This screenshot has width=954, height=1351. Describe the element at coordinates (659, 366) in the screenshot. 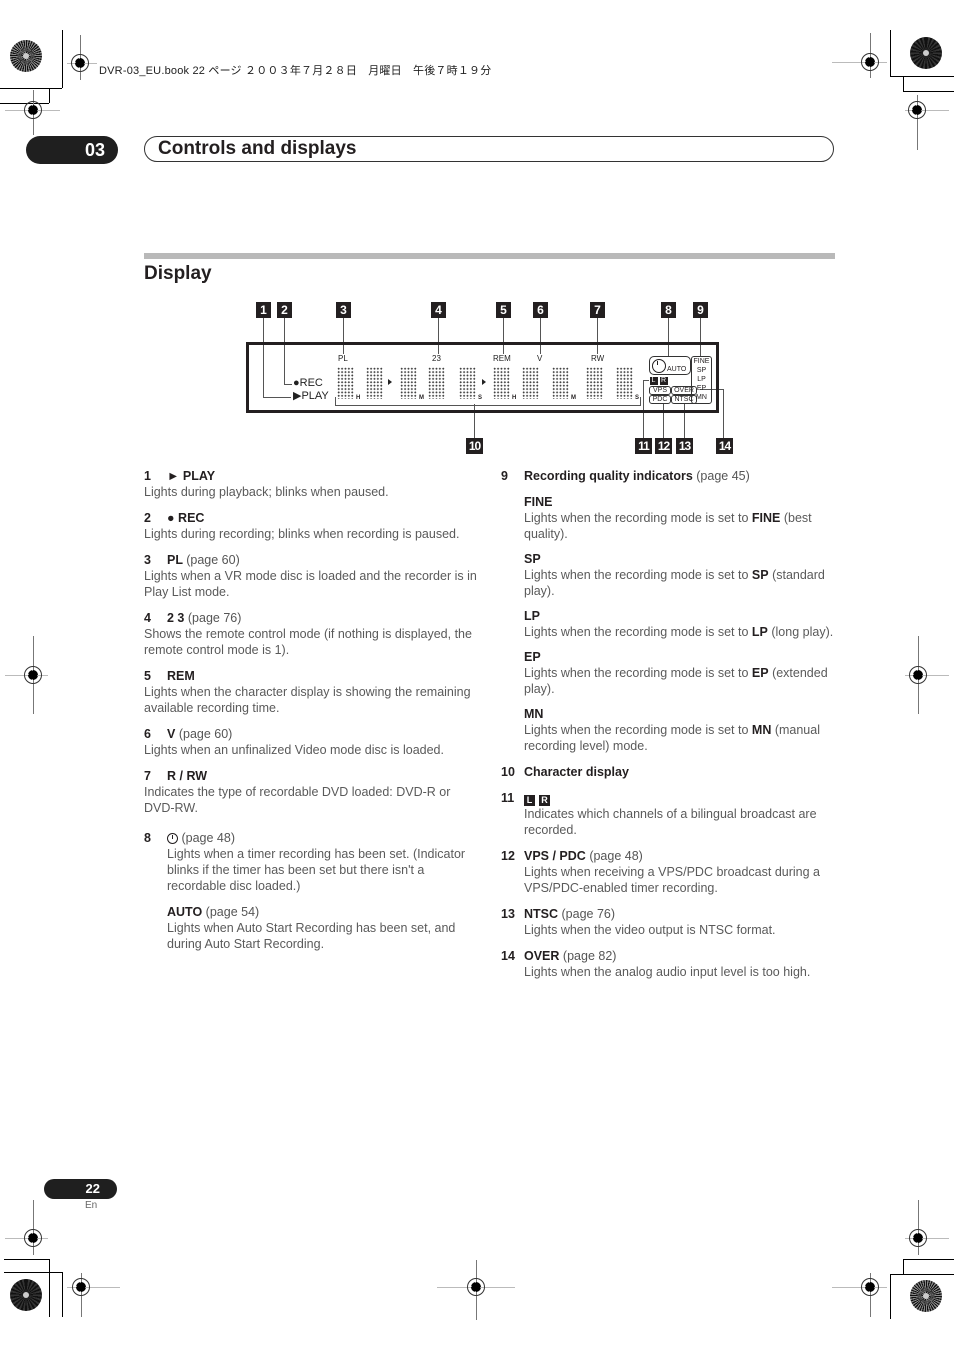

I see `timer-icon` at that location.